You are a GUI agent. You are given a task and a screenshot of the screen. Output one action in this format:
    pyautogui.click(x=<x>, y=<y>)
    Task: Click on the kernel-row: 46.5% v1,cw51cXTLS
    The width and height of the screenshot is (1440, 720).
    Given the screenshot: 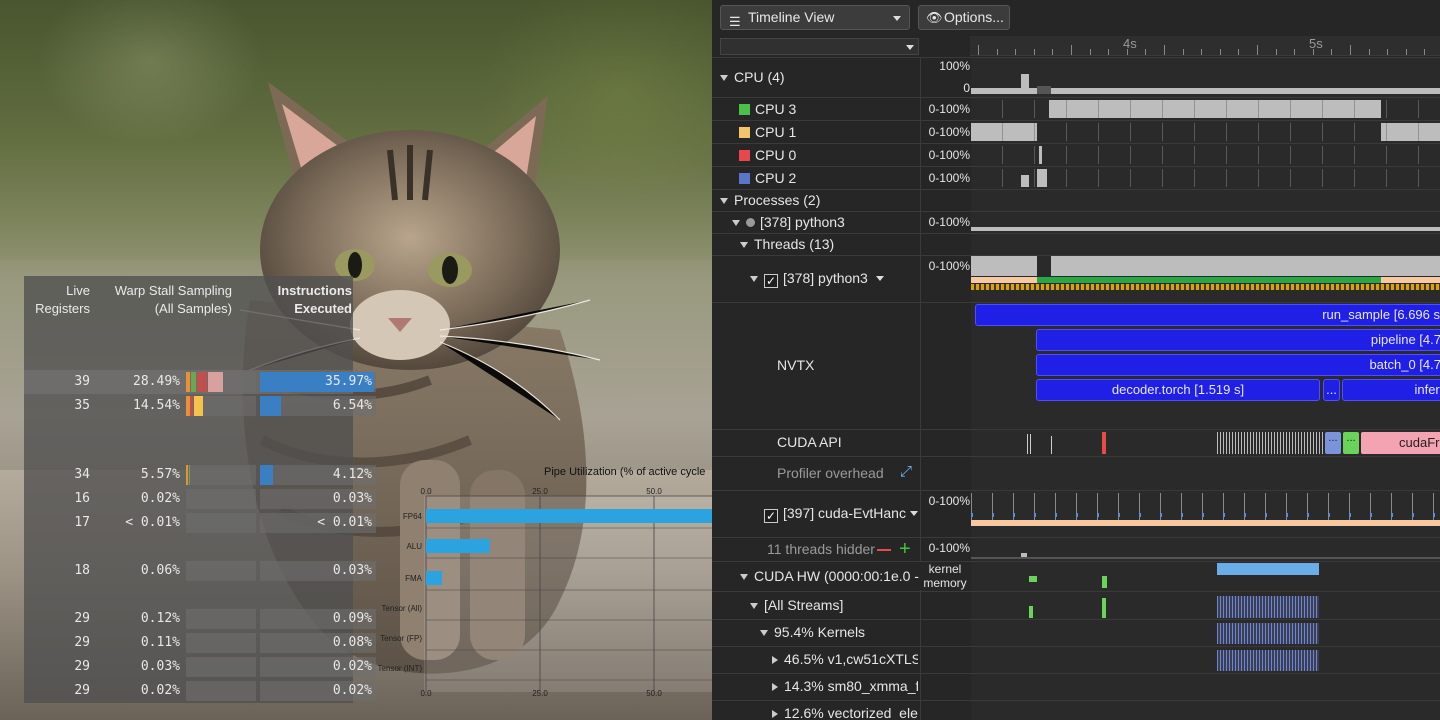 What is the action you would take?
    pyautogui.click(x=1076, y=659)
    